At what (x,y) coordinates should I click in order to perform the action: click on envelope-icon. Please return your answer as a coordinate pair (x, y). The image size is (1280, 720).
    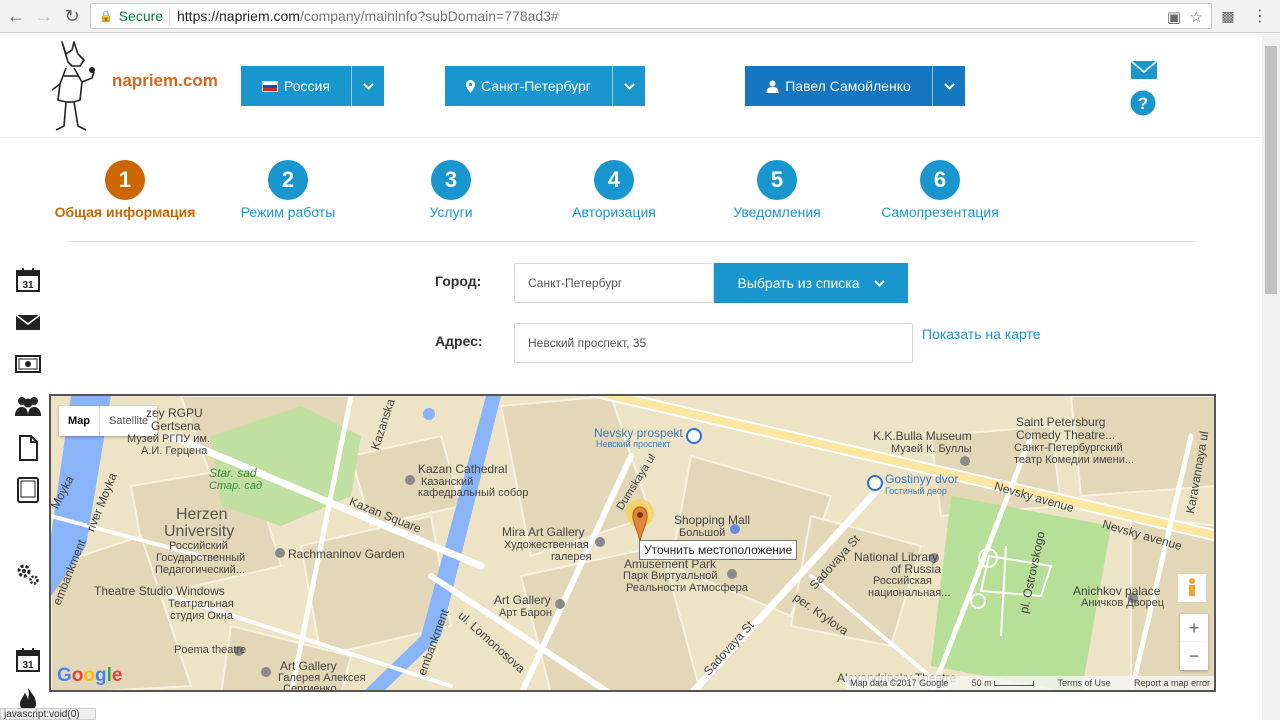
    Looking at the image, I should click on (28, 322).